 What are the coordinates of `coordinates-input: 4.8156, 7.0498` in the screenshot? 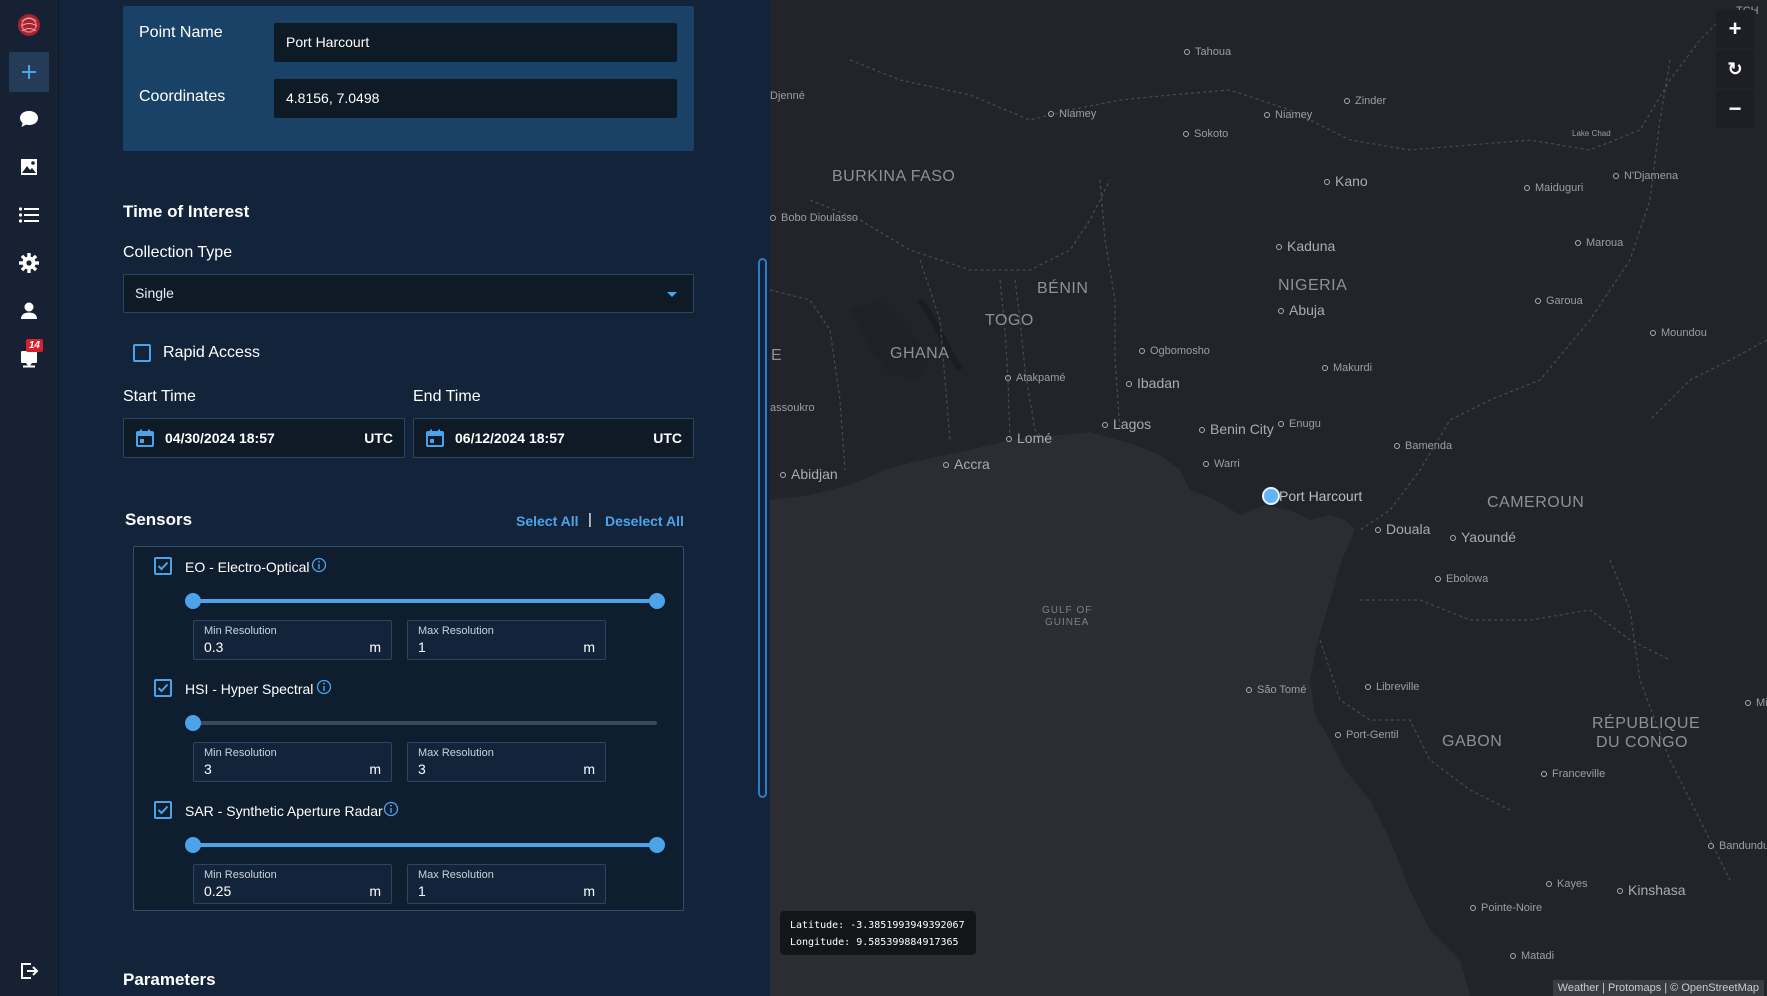 It's located at (475, 98).